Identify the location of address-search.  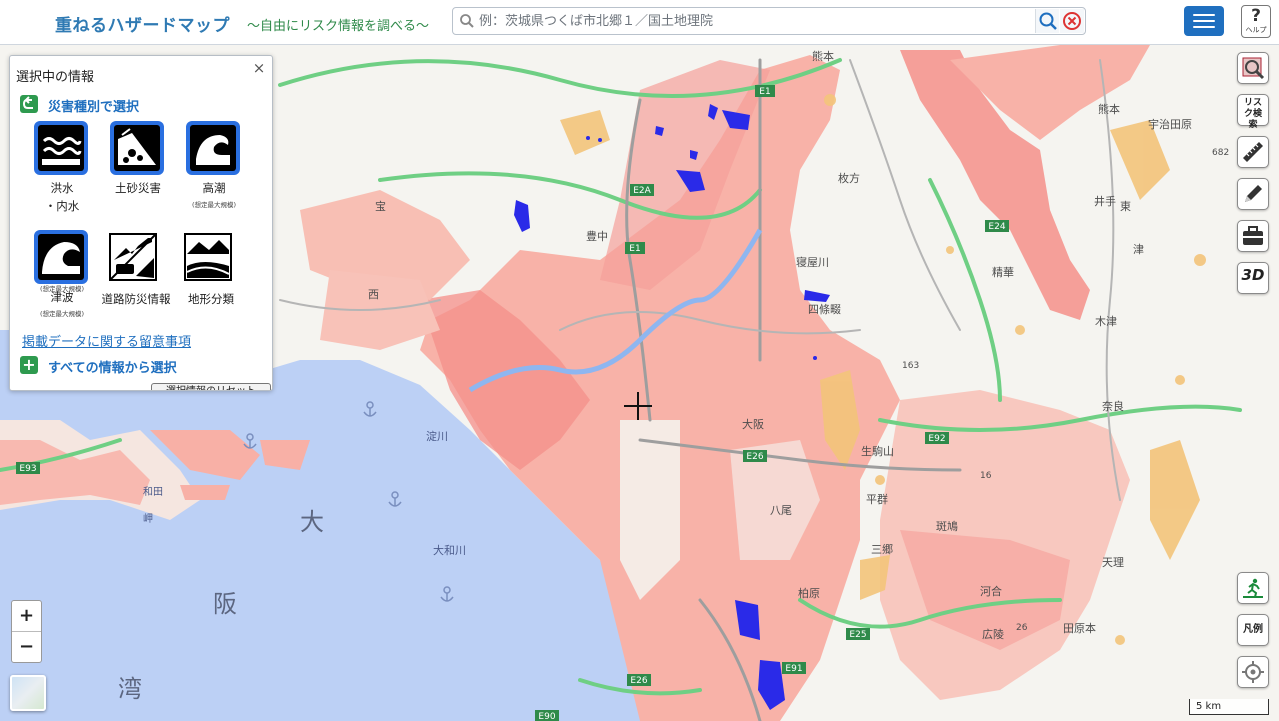
(769, 21).